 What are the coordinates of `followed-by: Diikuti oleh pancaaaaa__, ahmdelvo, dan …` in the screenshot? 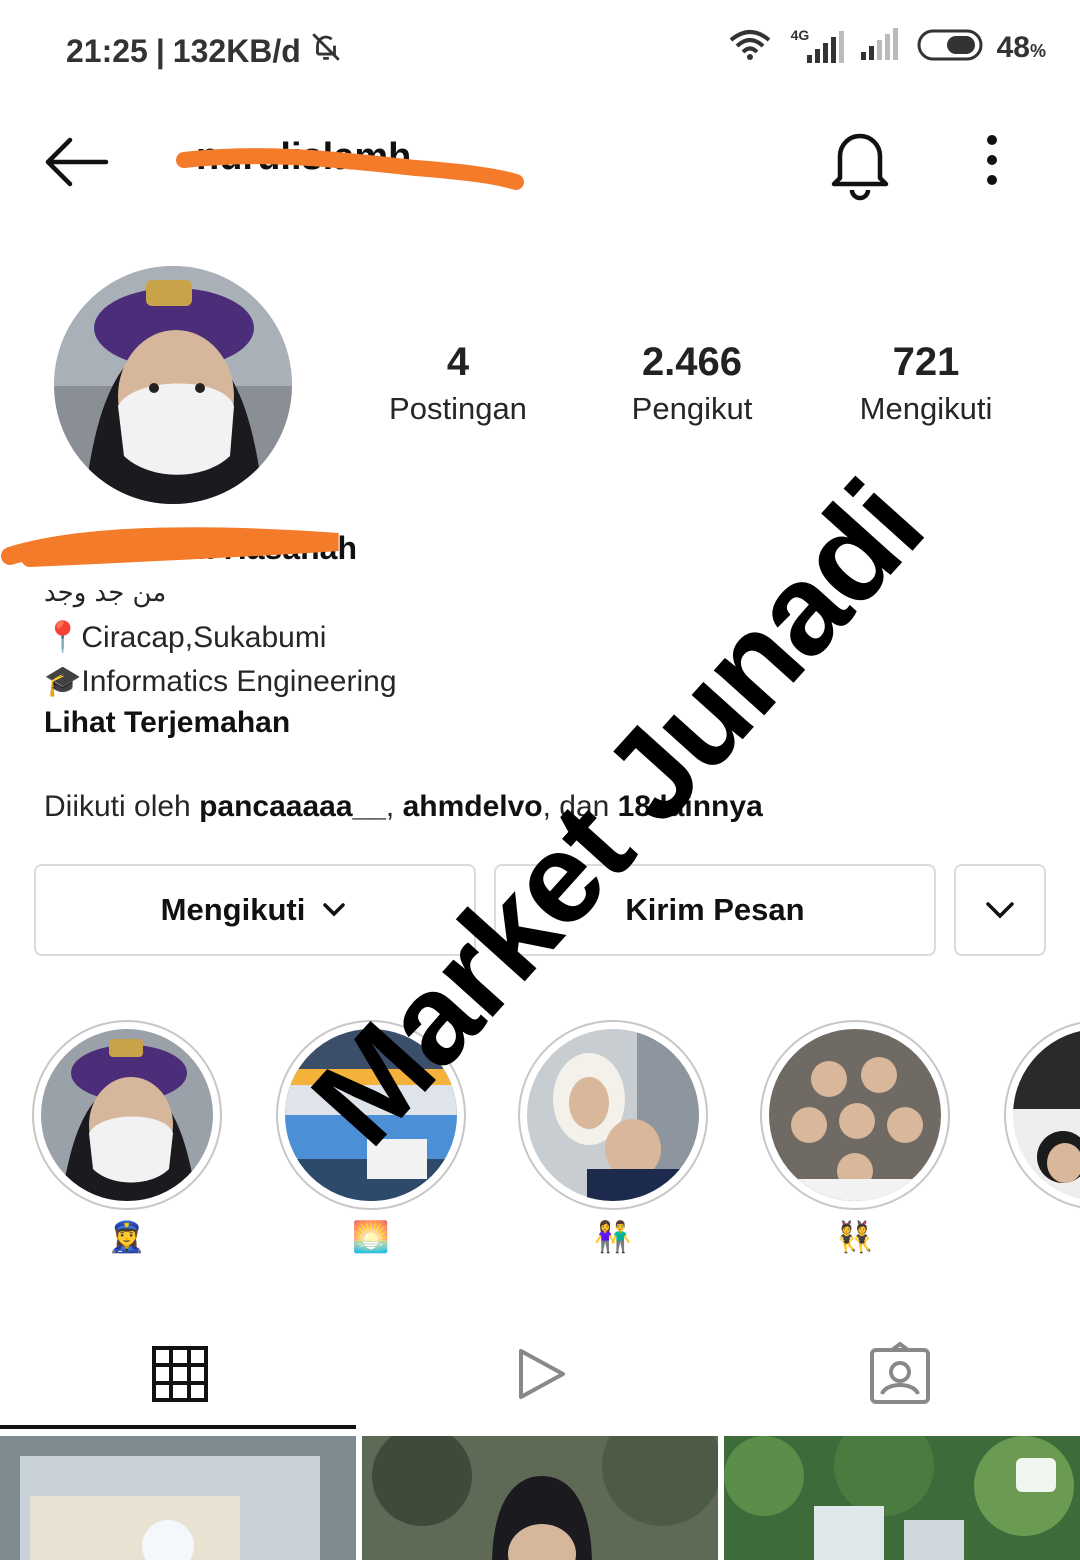 It's located at (403, 807).